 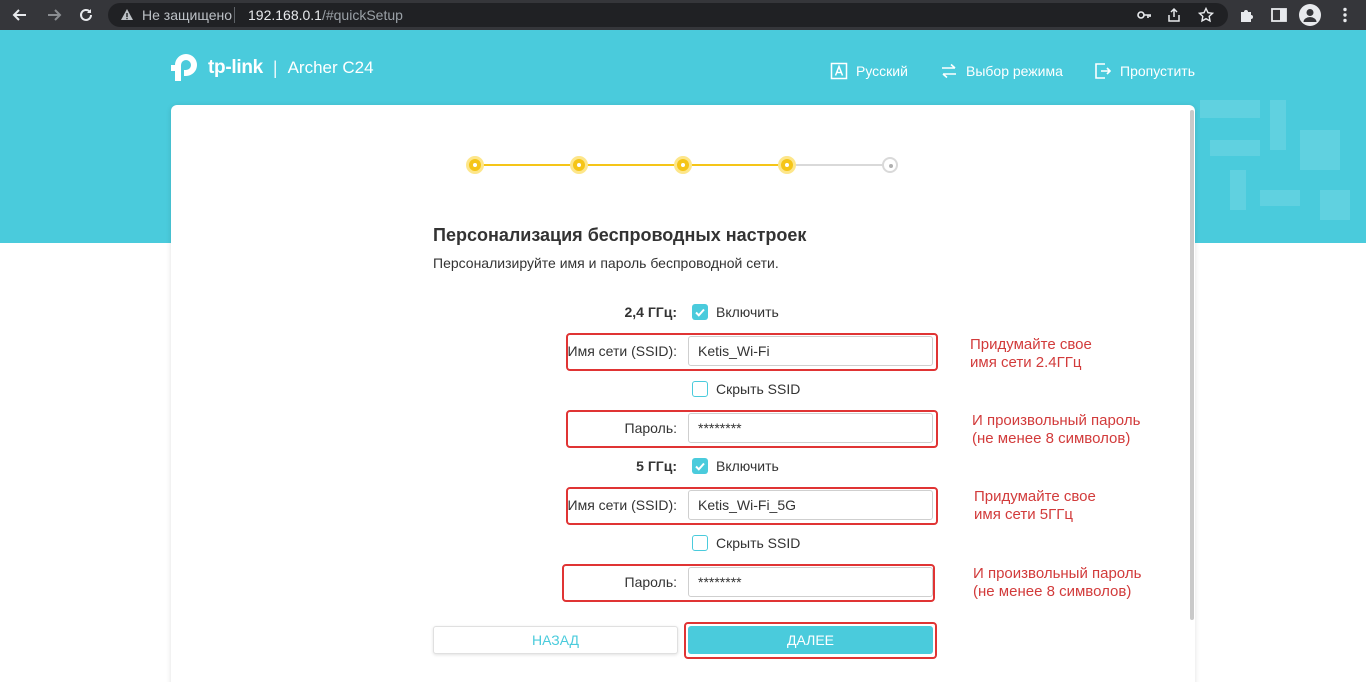 I want to click on language-label: Русский, so click(x=882, y=71).